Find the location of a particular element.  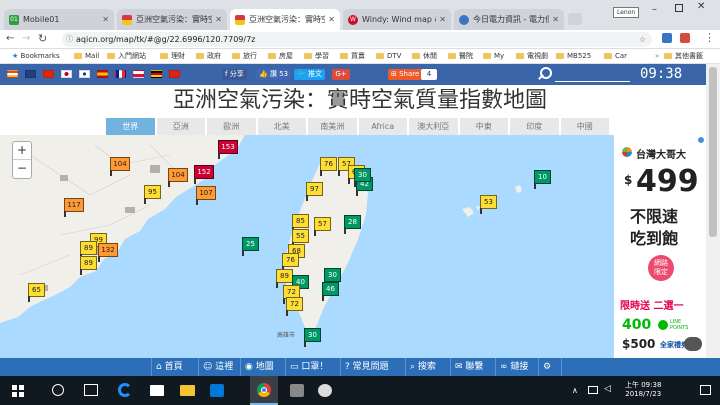

bookmark-folder: 房屋 is located at coordinates (280, 56).